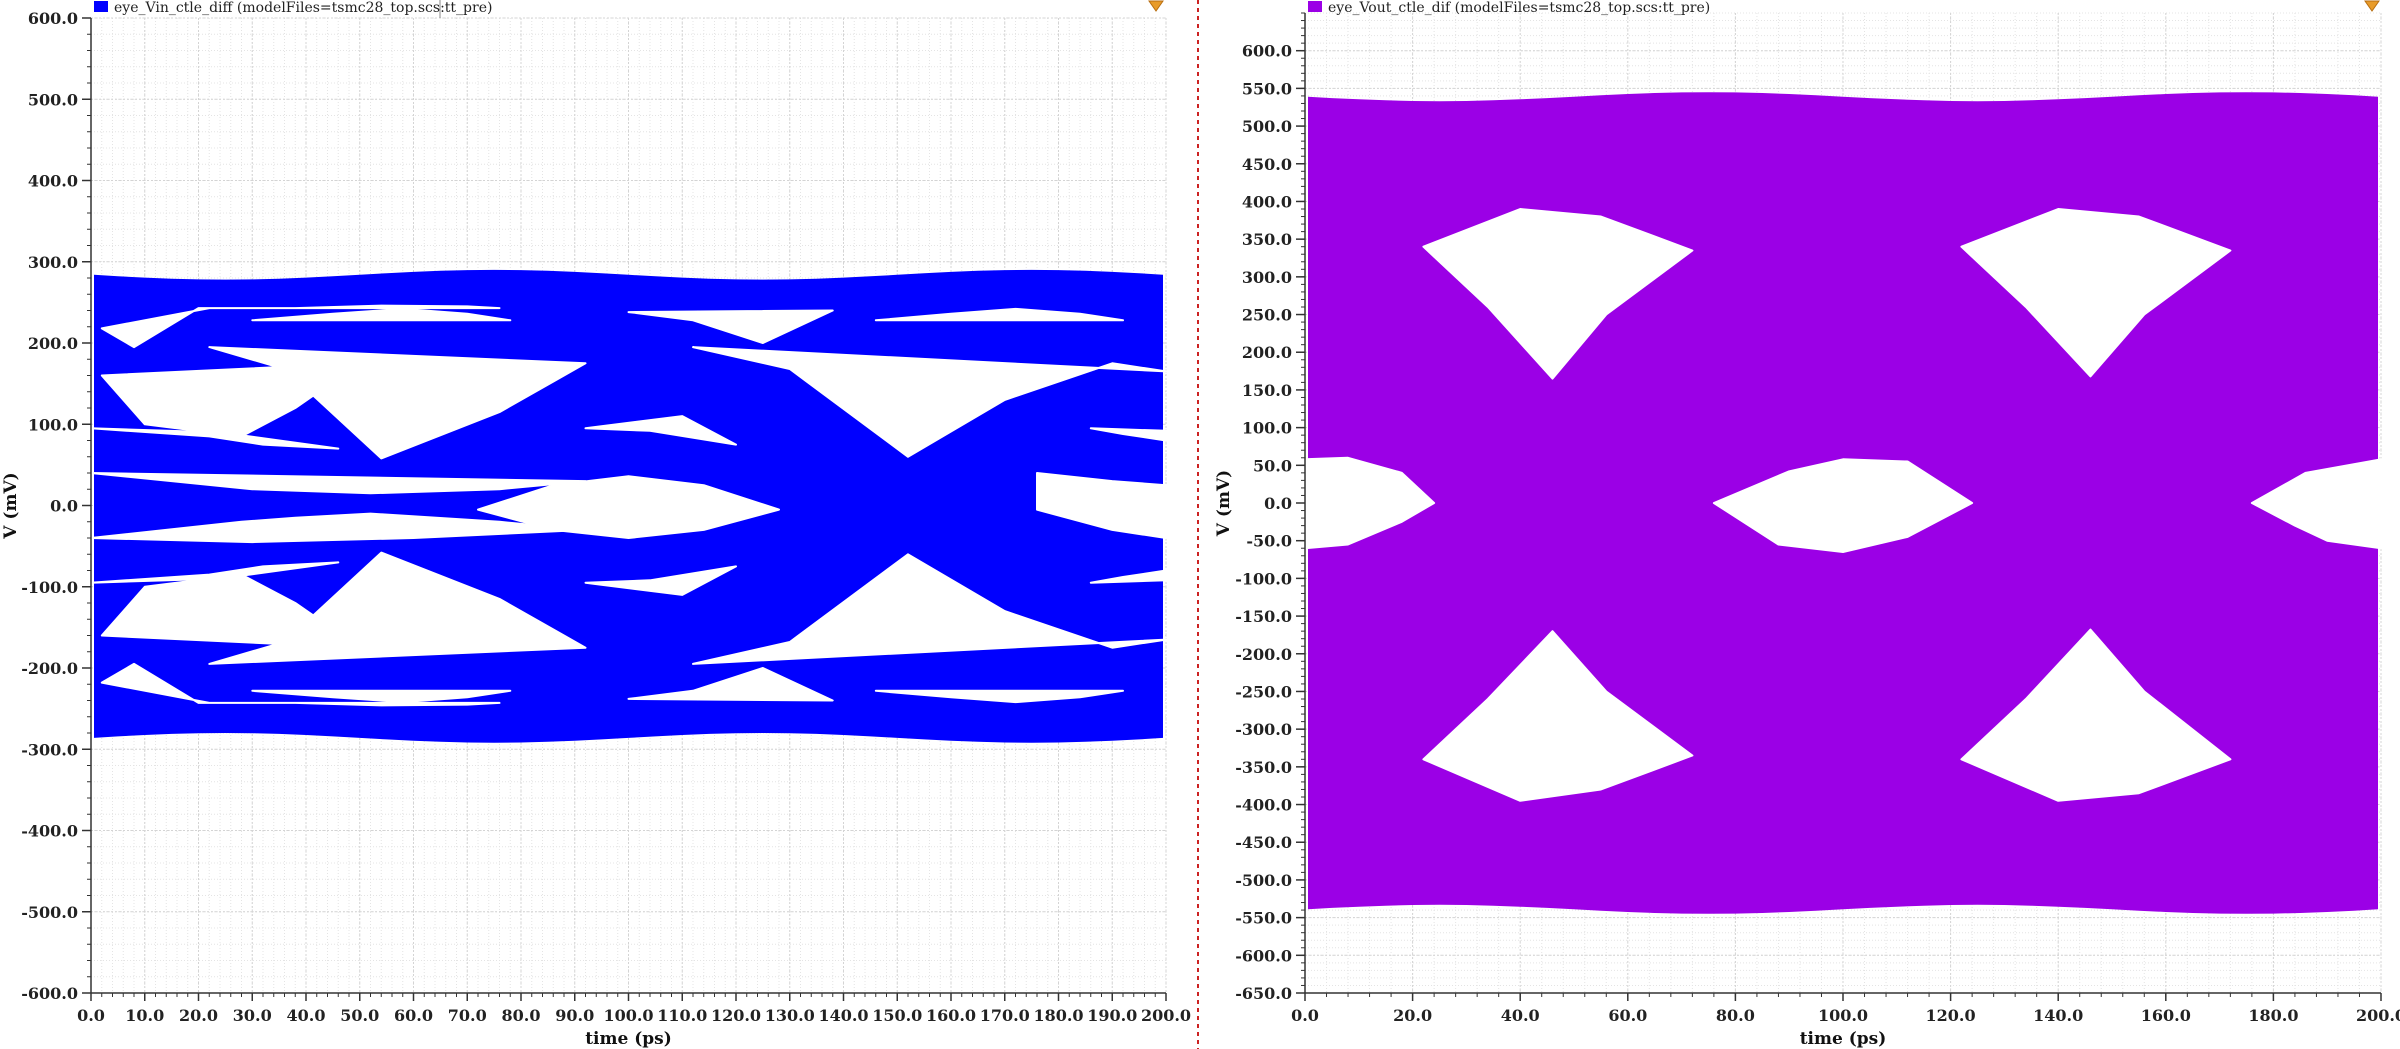 The image size is (2400, 1049). I want to click on y-tick-label: -350.0, so click(1263, 767).